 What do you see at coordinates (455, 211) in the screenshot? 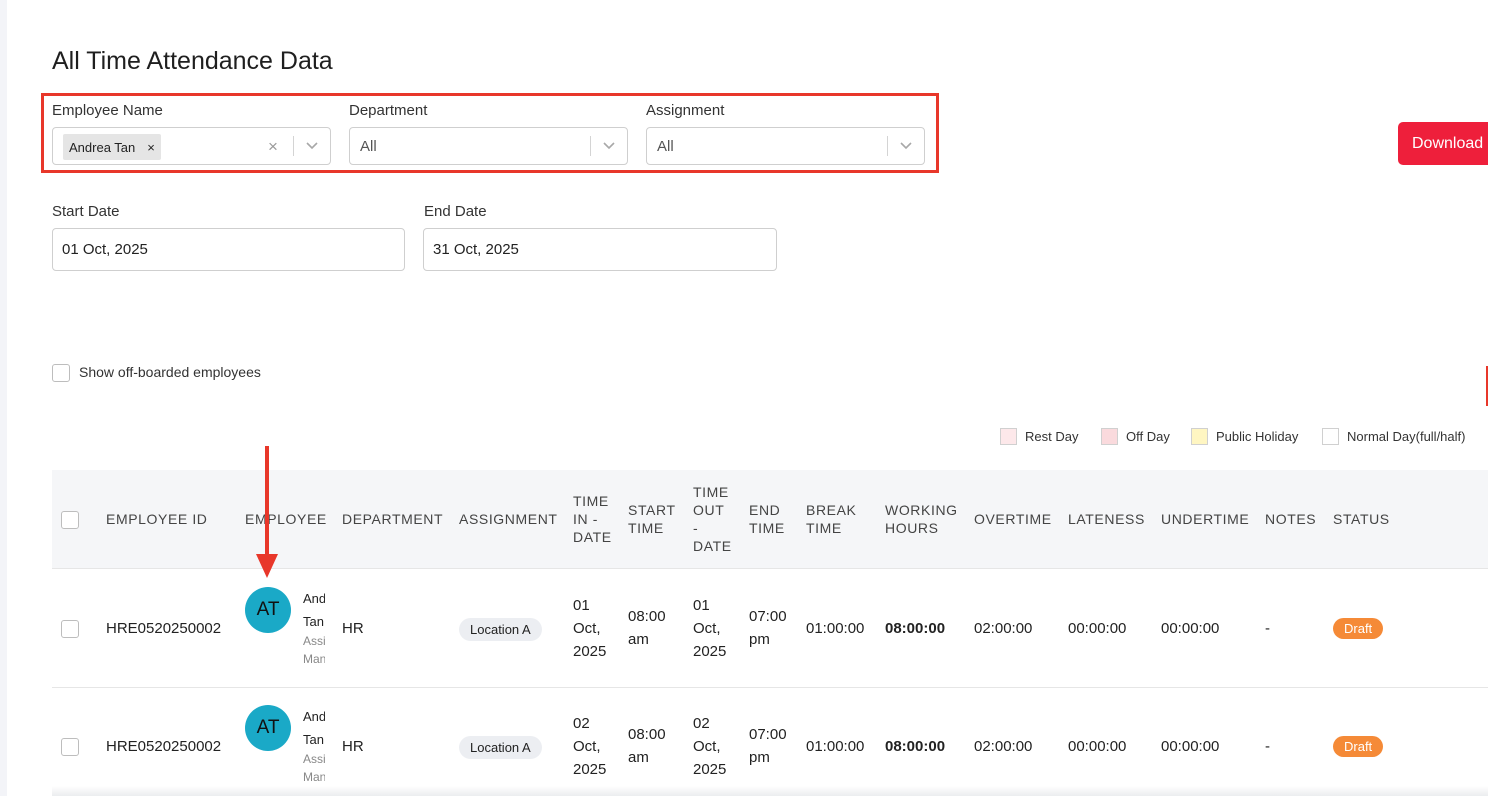
I see `end-date-label: End Date` at bounding box center [455, 211].